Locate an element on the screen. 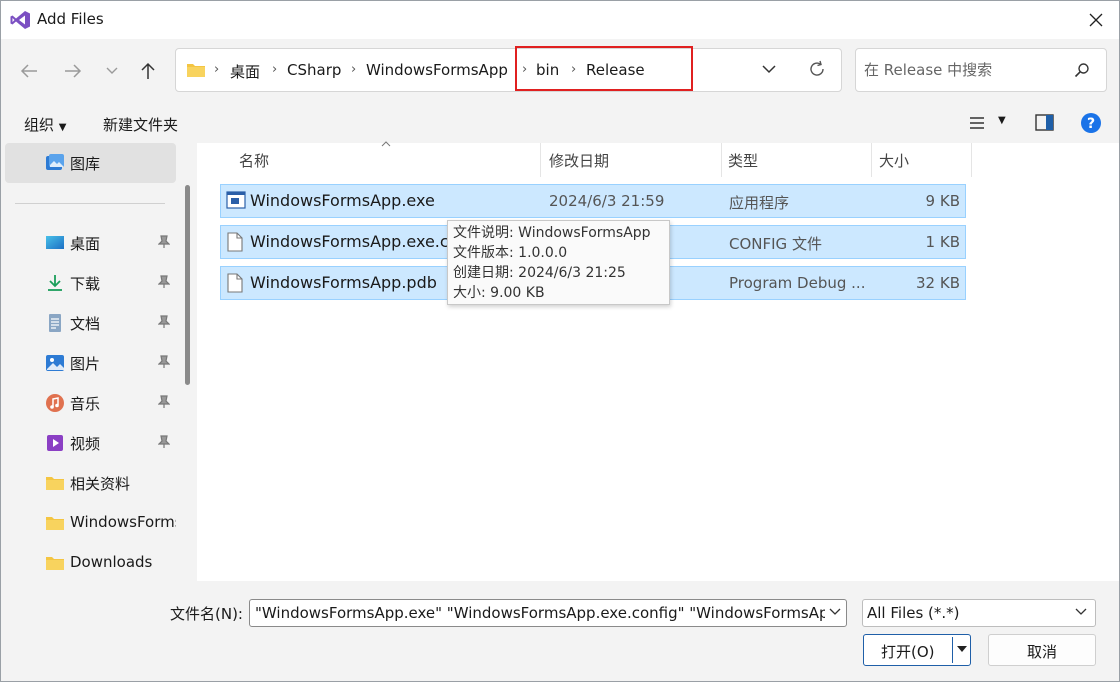 The height and width of the screenshot is (682, 1120). pictures-icon is located at coordinates (55, 363).